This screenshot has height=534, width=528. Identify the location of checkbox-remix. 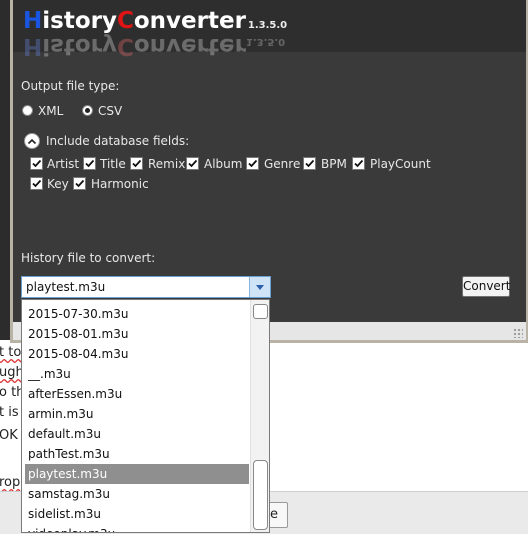
(136, 163).